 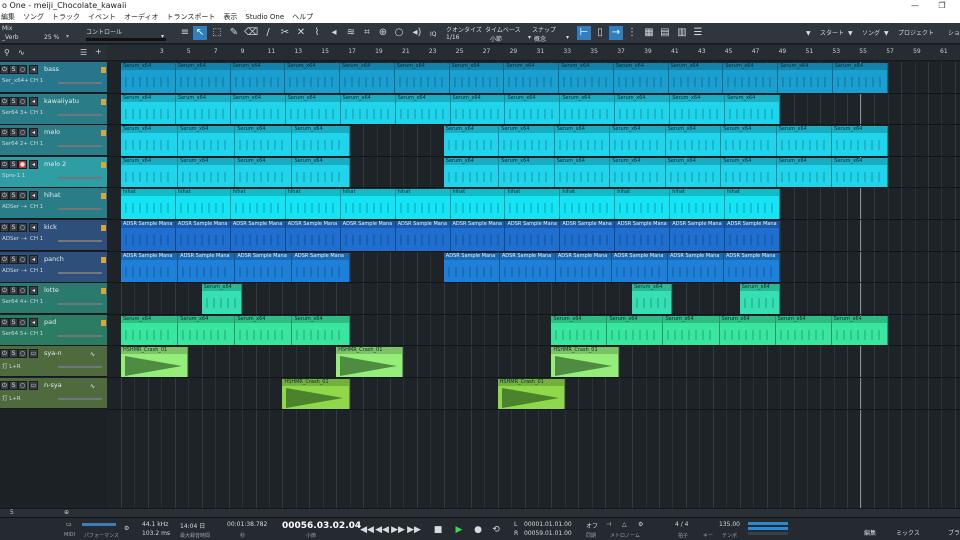 What do you see at coordinates (681, 524) in the screenshot?
I see `timesig: 4 / 4` at bounding box center [681, 524].